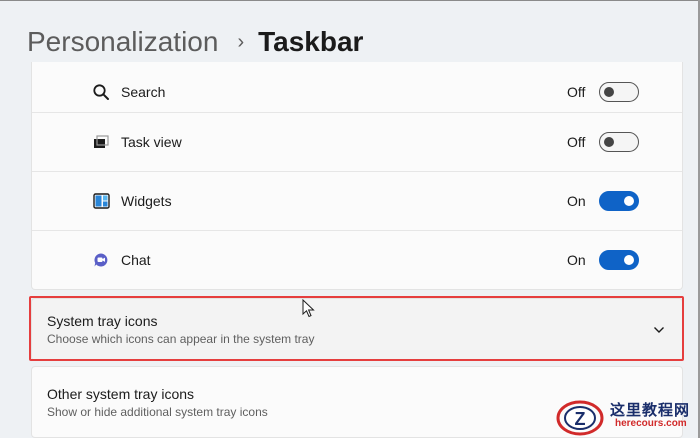 This screenshot has height=438, width=700. Describe the element at coordinates (576, 91) in the screenshot. I see `search-state-text: Off` at that location.